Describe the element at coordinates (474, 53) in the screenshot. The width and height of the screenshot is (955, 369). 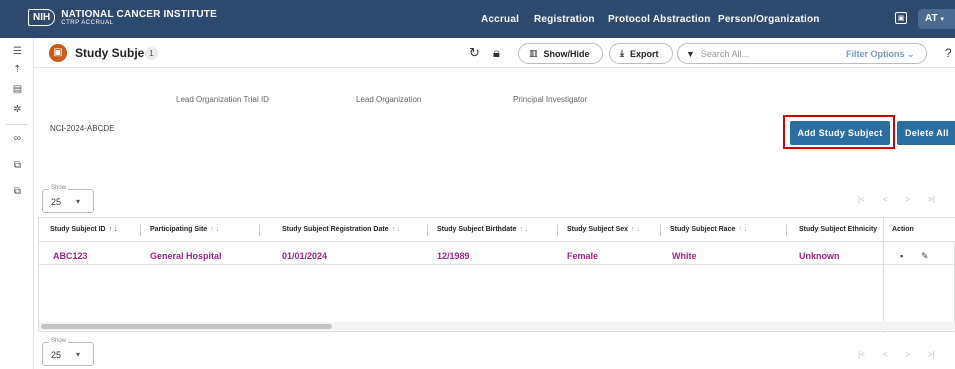
I see `refresh-icon: ↻` at that location.